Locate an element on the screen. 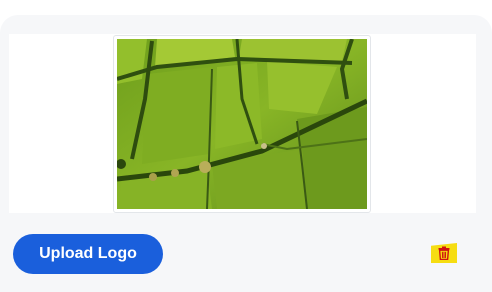  delete-logo-button is located at coordinates (444, 253).